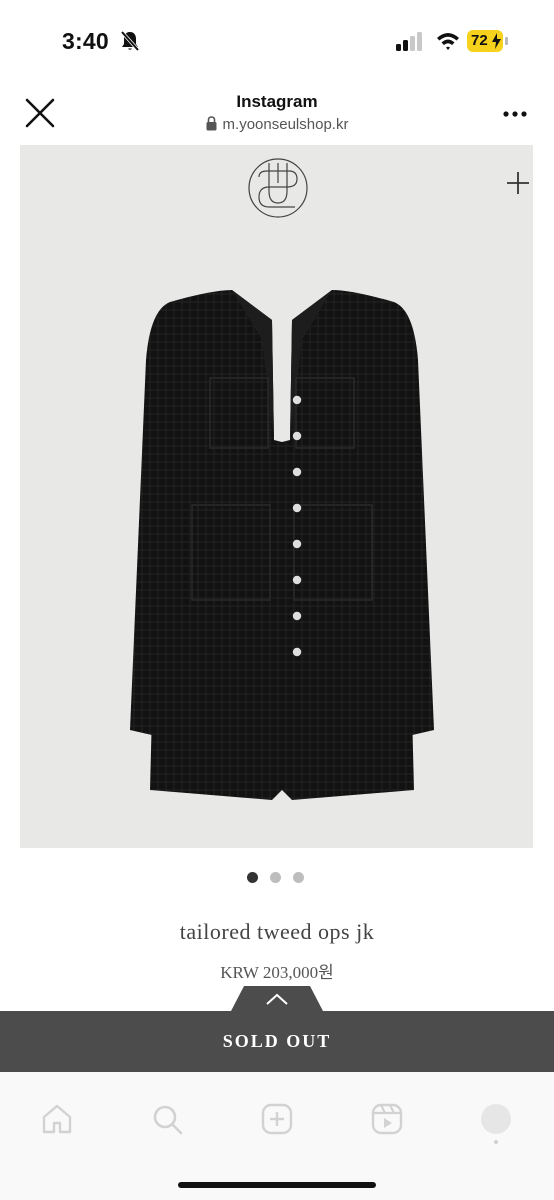 The image size is (554, 1200). What do you see at coordinates (277, 101) in the screenshot?
I see `browser-title: Instagram` at bounding box center [277, 101].